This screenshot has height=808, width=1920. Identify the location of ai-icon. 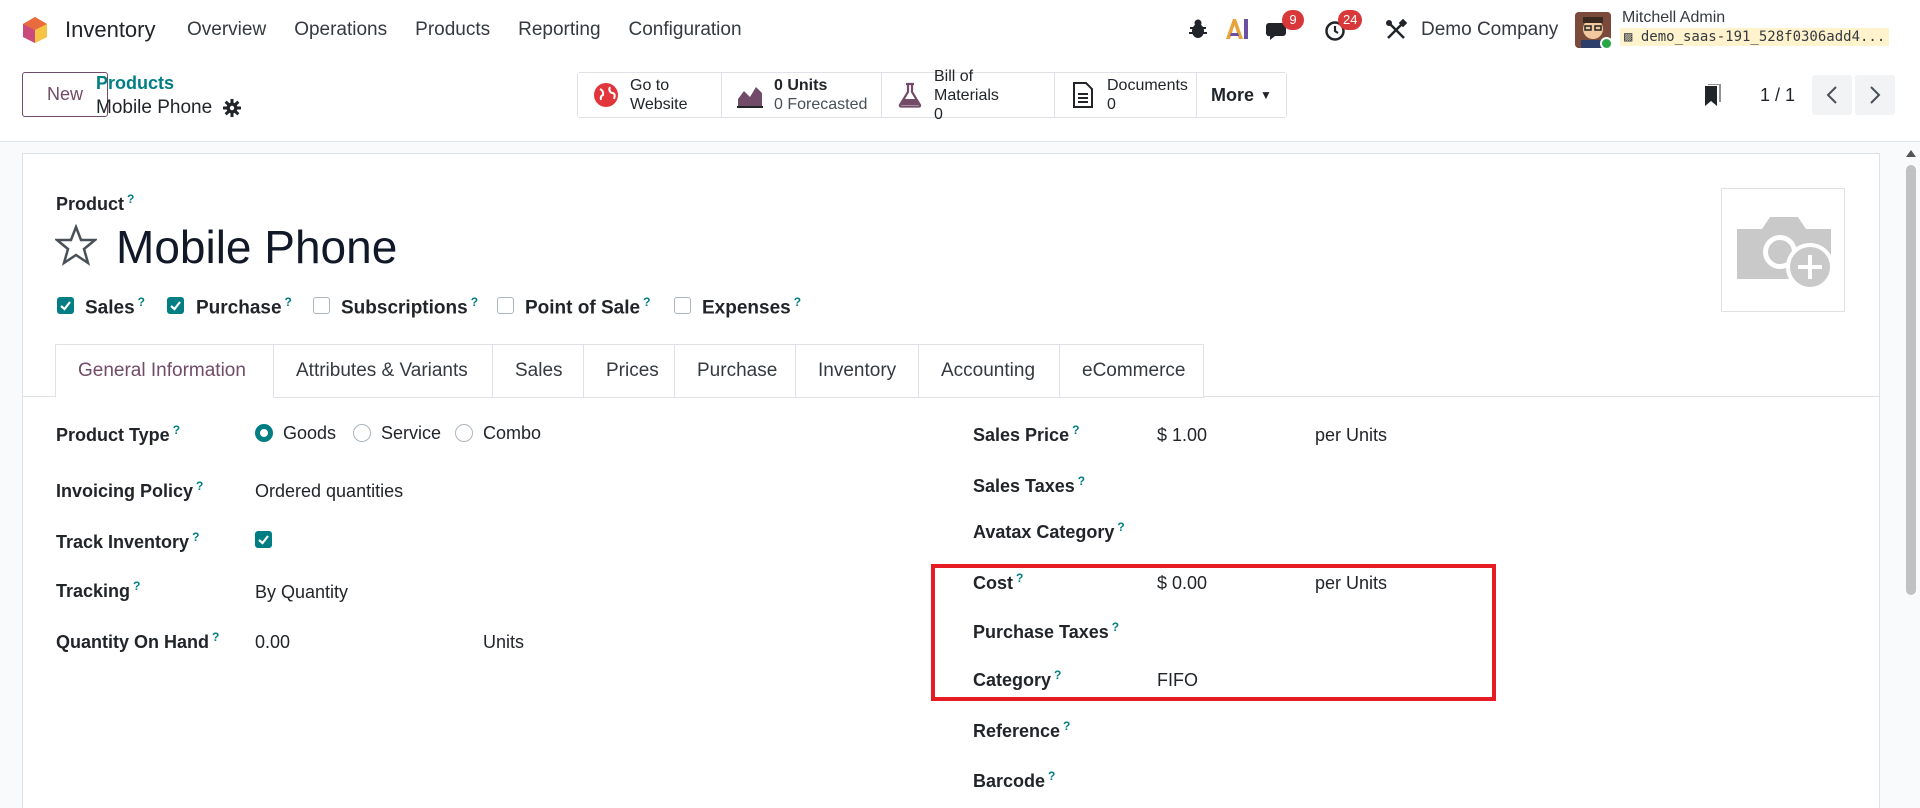
(1237, 29).